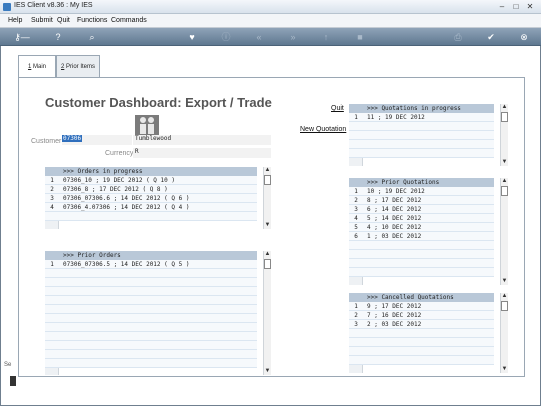 Image resolution: width=541 pixels, height=406 pixels. Describe the element at coordinates (192, 37) in the screenshot. I see `heart-icon: ♥` at that location.